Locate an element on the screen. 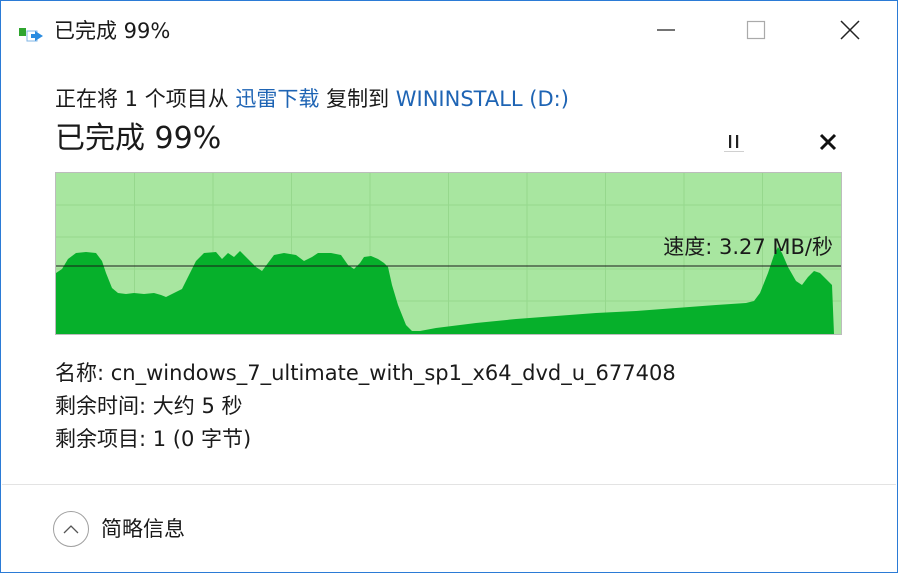  items-remaining-value: 1 (0 字节) is located at coordinates (202, 439).